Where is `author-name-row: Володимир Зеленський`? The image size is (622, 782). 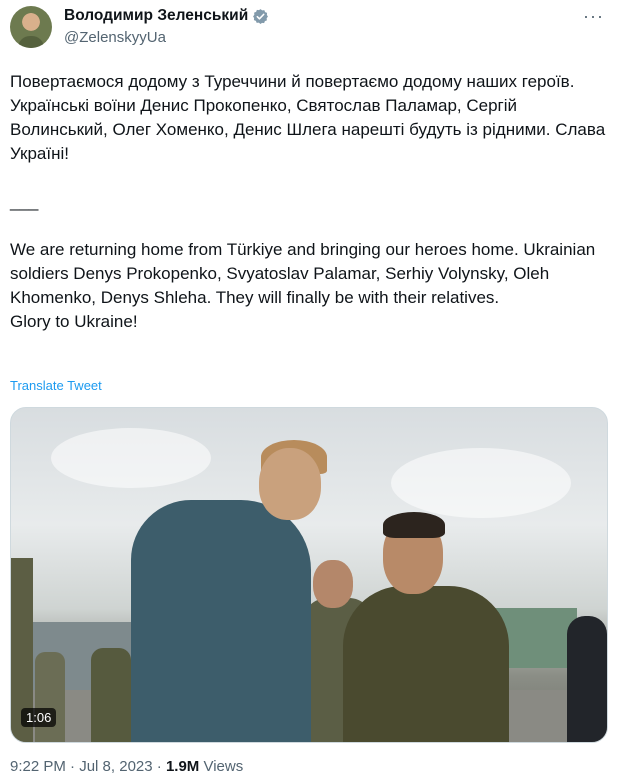
author-name-row: Володимир Зеленський is located at coordinates (166, 16).